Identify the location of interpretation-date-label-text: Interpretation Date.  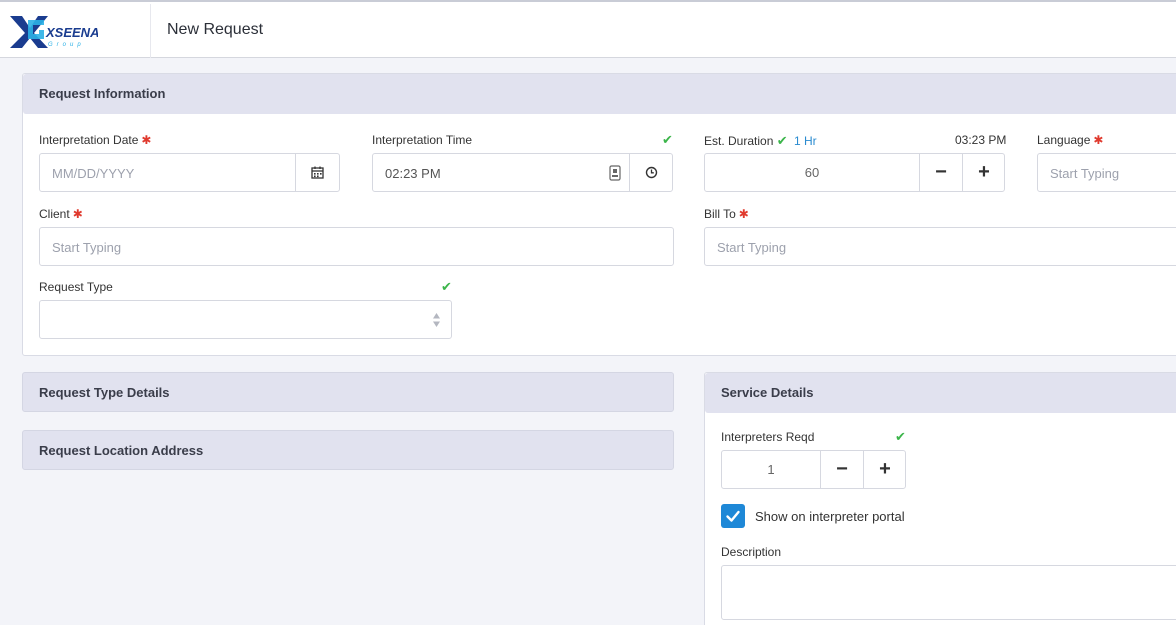
(89, 140).